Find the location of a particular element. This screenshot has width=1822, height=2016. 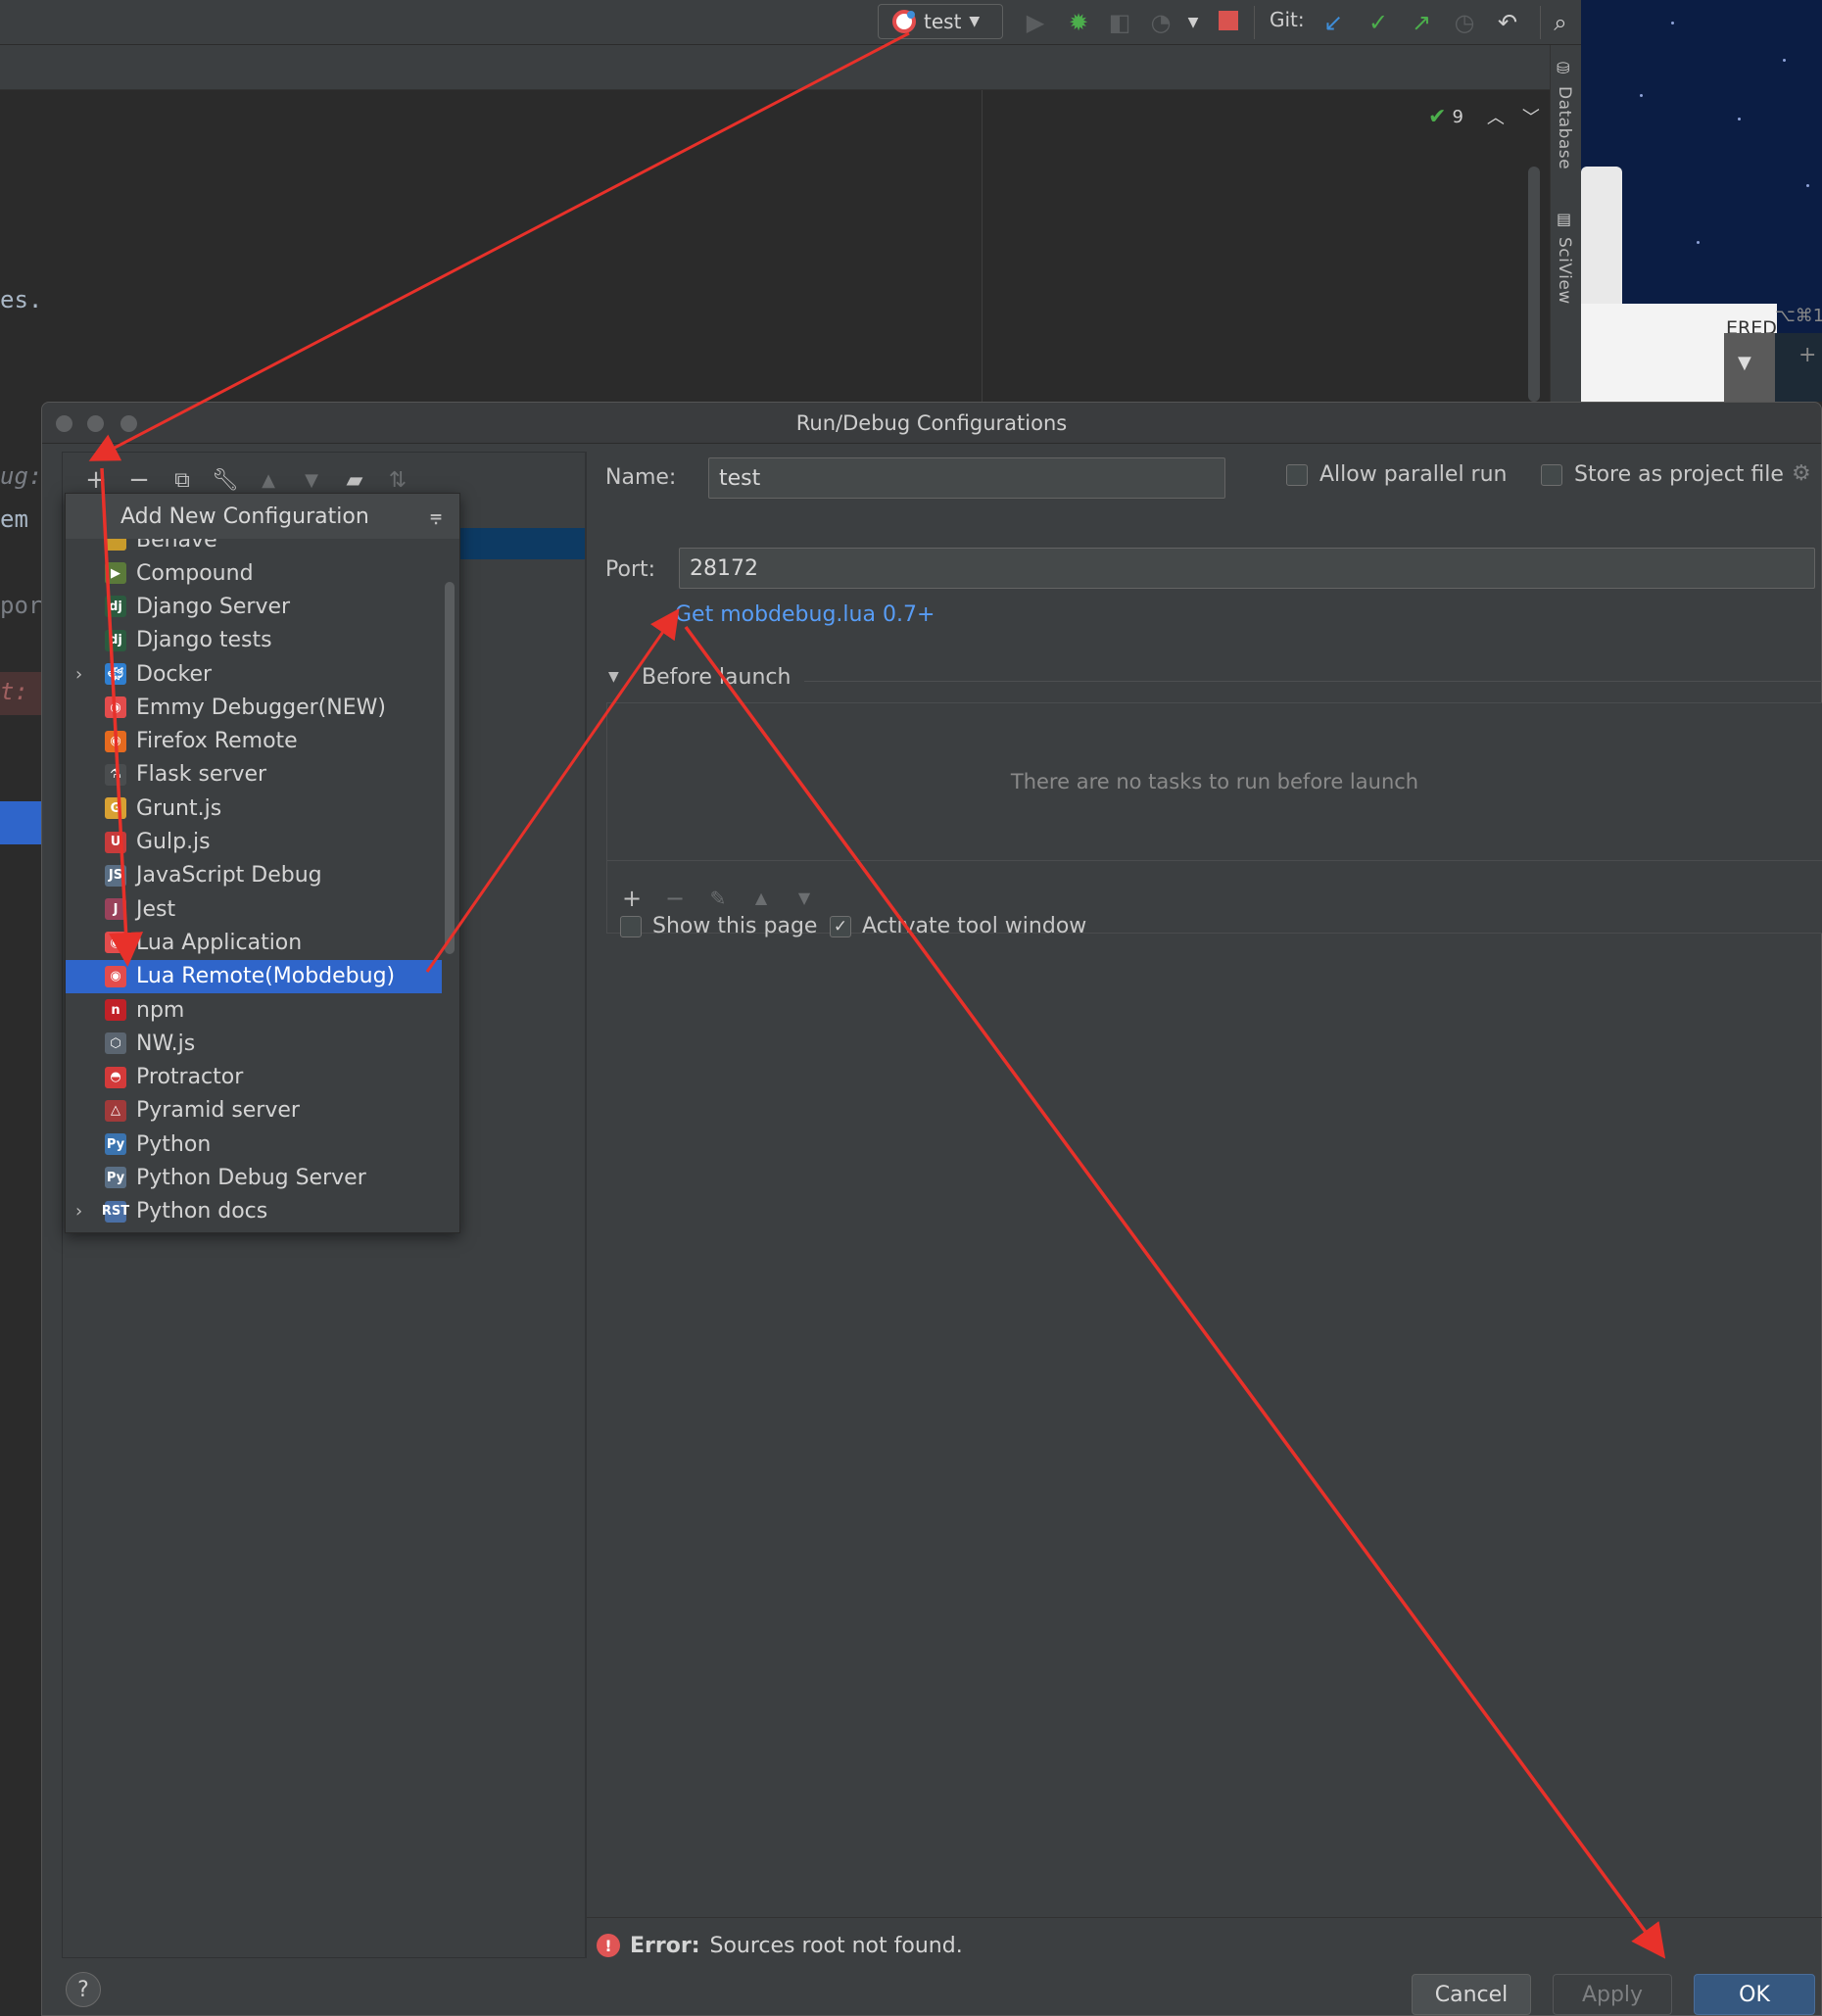

list-item: J Jest is located at coordinates (254, 909).